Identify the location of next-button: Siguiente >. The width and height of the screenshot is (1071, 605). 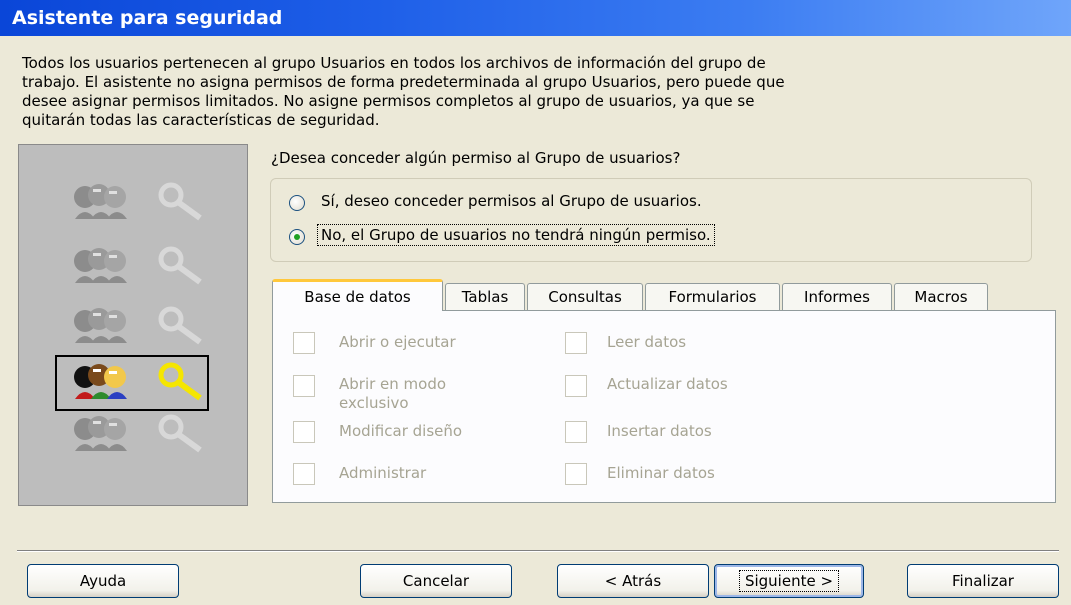
(789, 581).